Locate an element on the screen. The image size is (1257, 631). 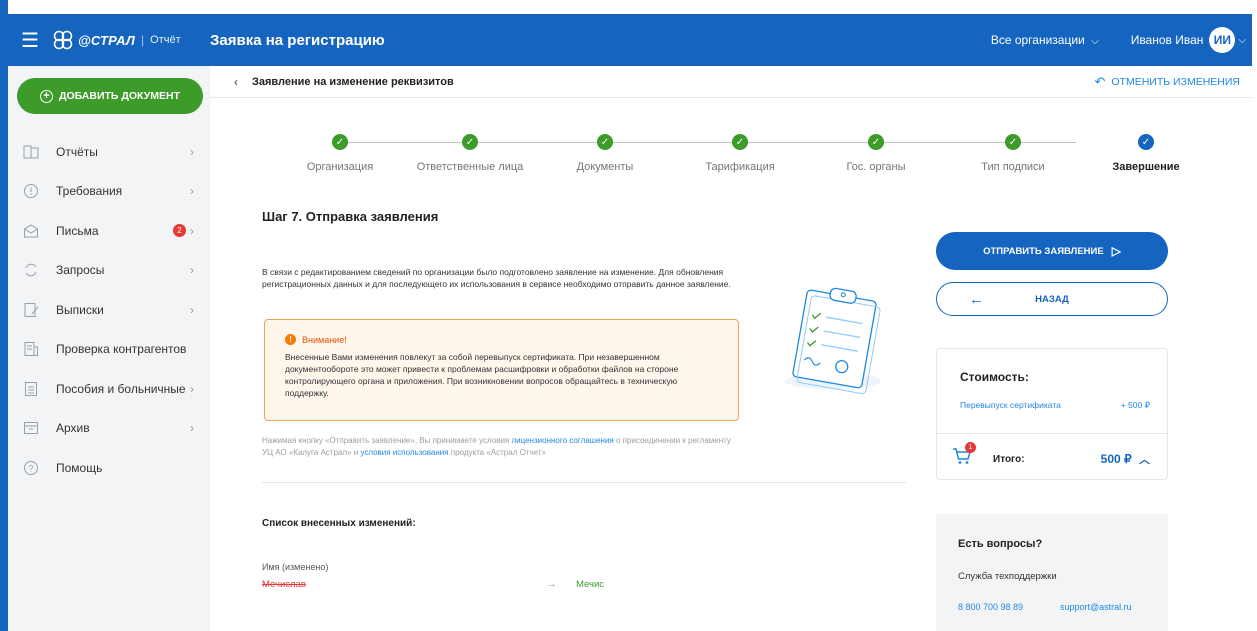
requests-icon is located at coordinates (31, 270).